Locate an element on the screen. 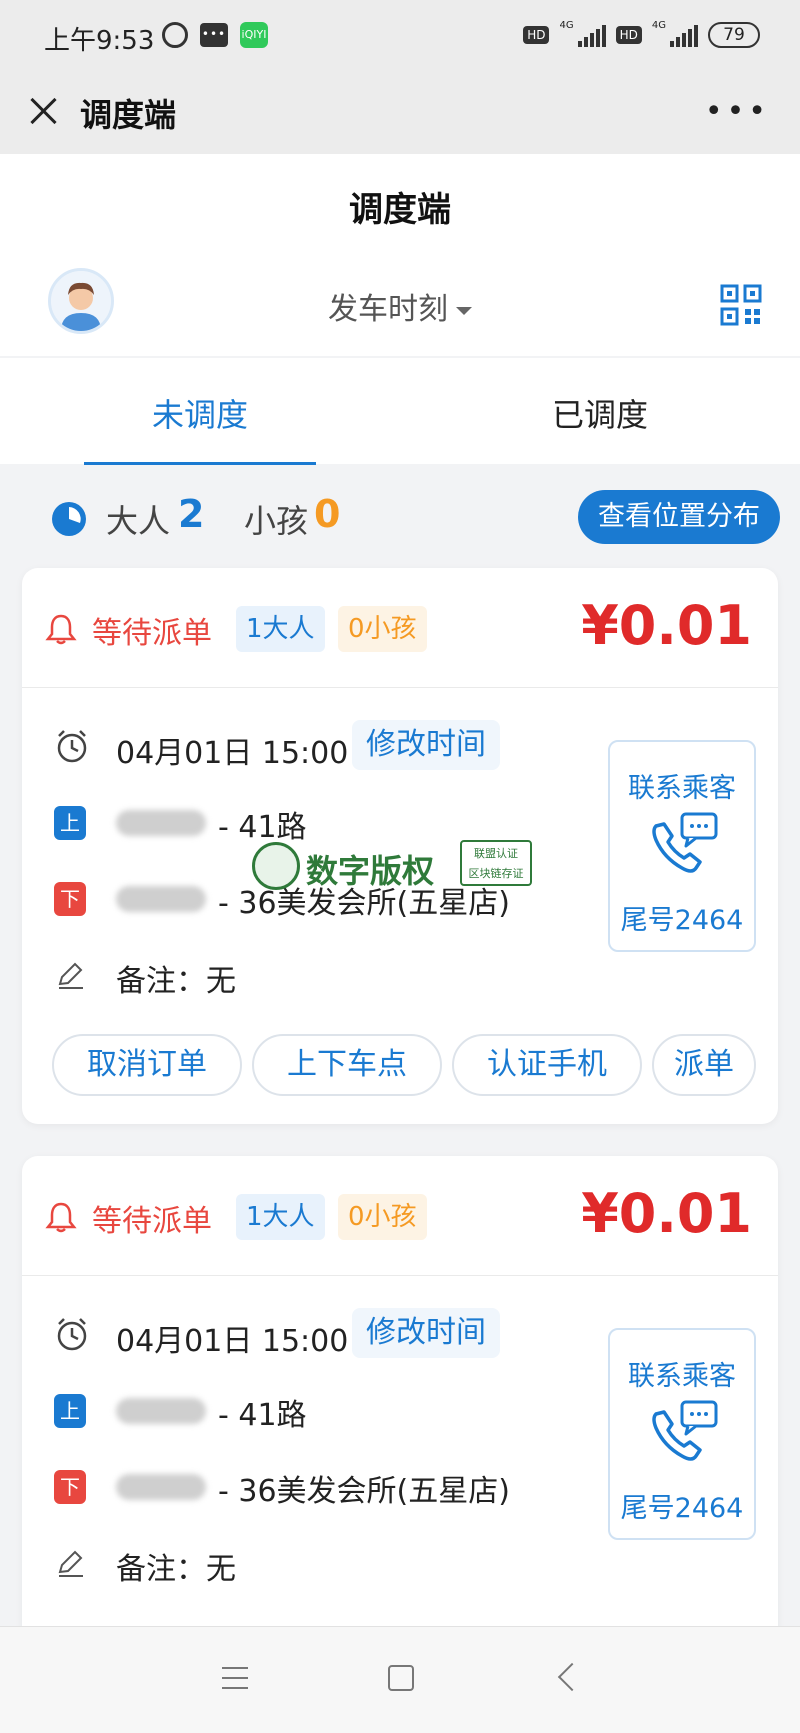 This screenshot has height=1733, width=800. stamp-line-1: 联盟认证 is located at coordinates (496, 853).